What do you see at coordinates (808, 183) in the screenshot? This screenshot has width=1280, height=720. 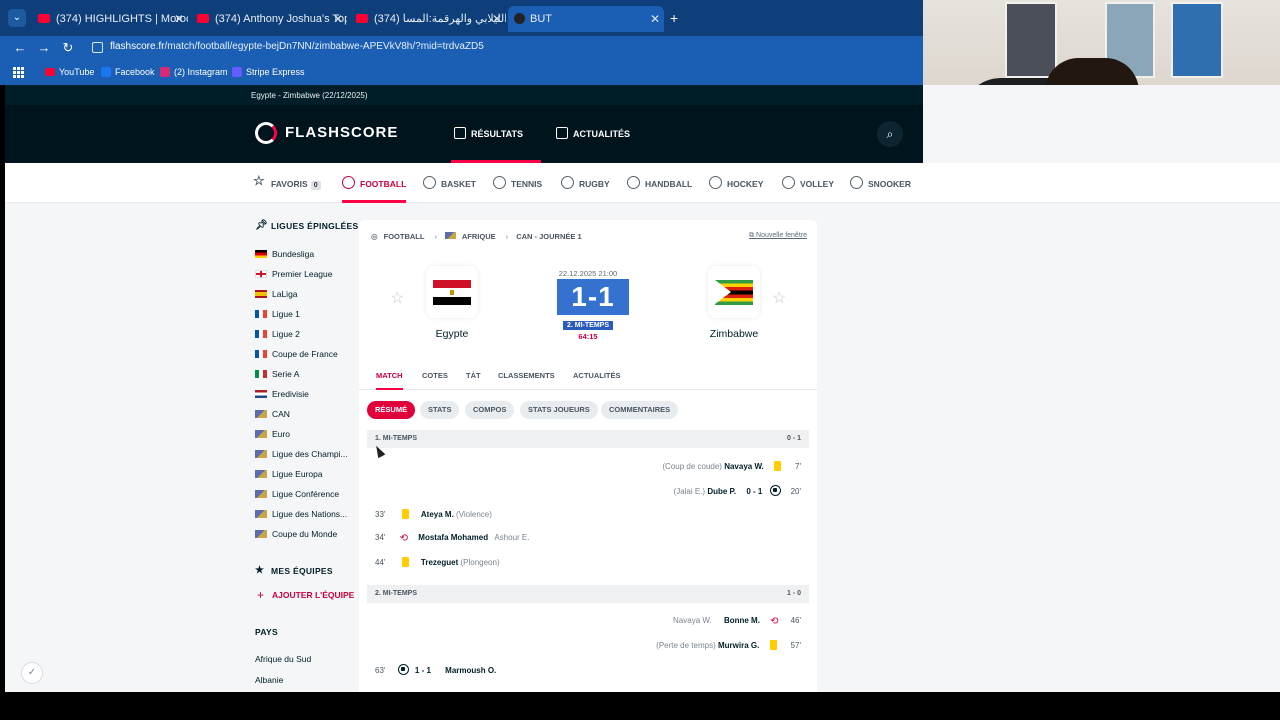 I see `sport-volley: VOLLEY` at bounding box center [808, 183].